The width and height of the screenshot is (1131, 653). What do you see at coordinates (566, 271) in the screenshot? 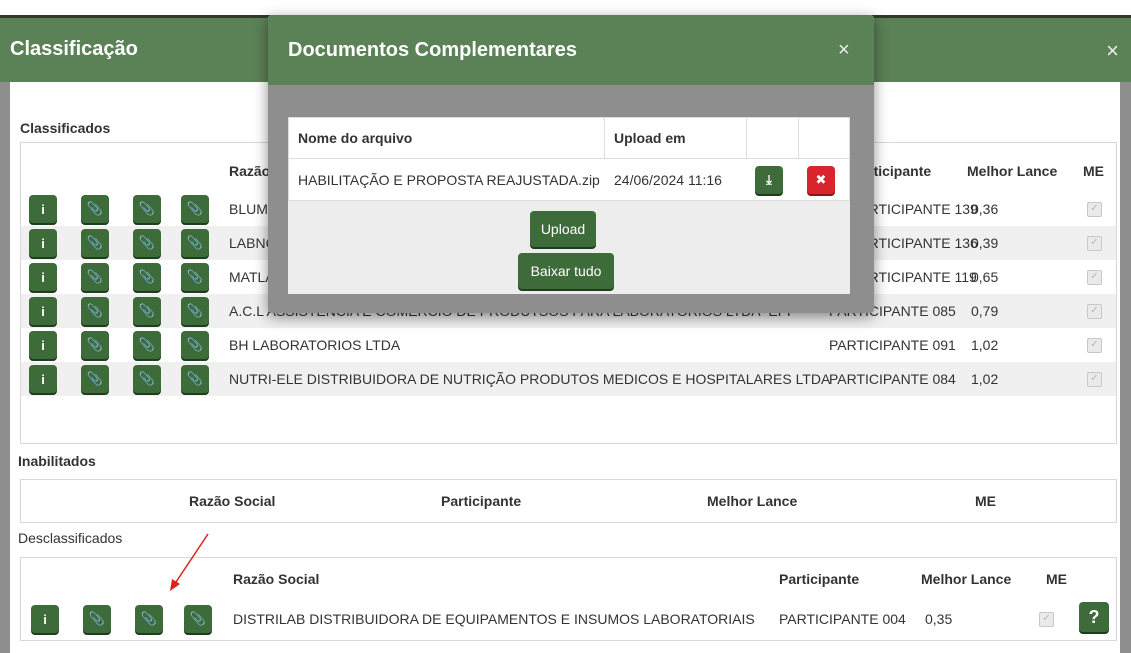
I see `baixar-tudo-button: Baixar tudo` at bounding box center [566, 271].